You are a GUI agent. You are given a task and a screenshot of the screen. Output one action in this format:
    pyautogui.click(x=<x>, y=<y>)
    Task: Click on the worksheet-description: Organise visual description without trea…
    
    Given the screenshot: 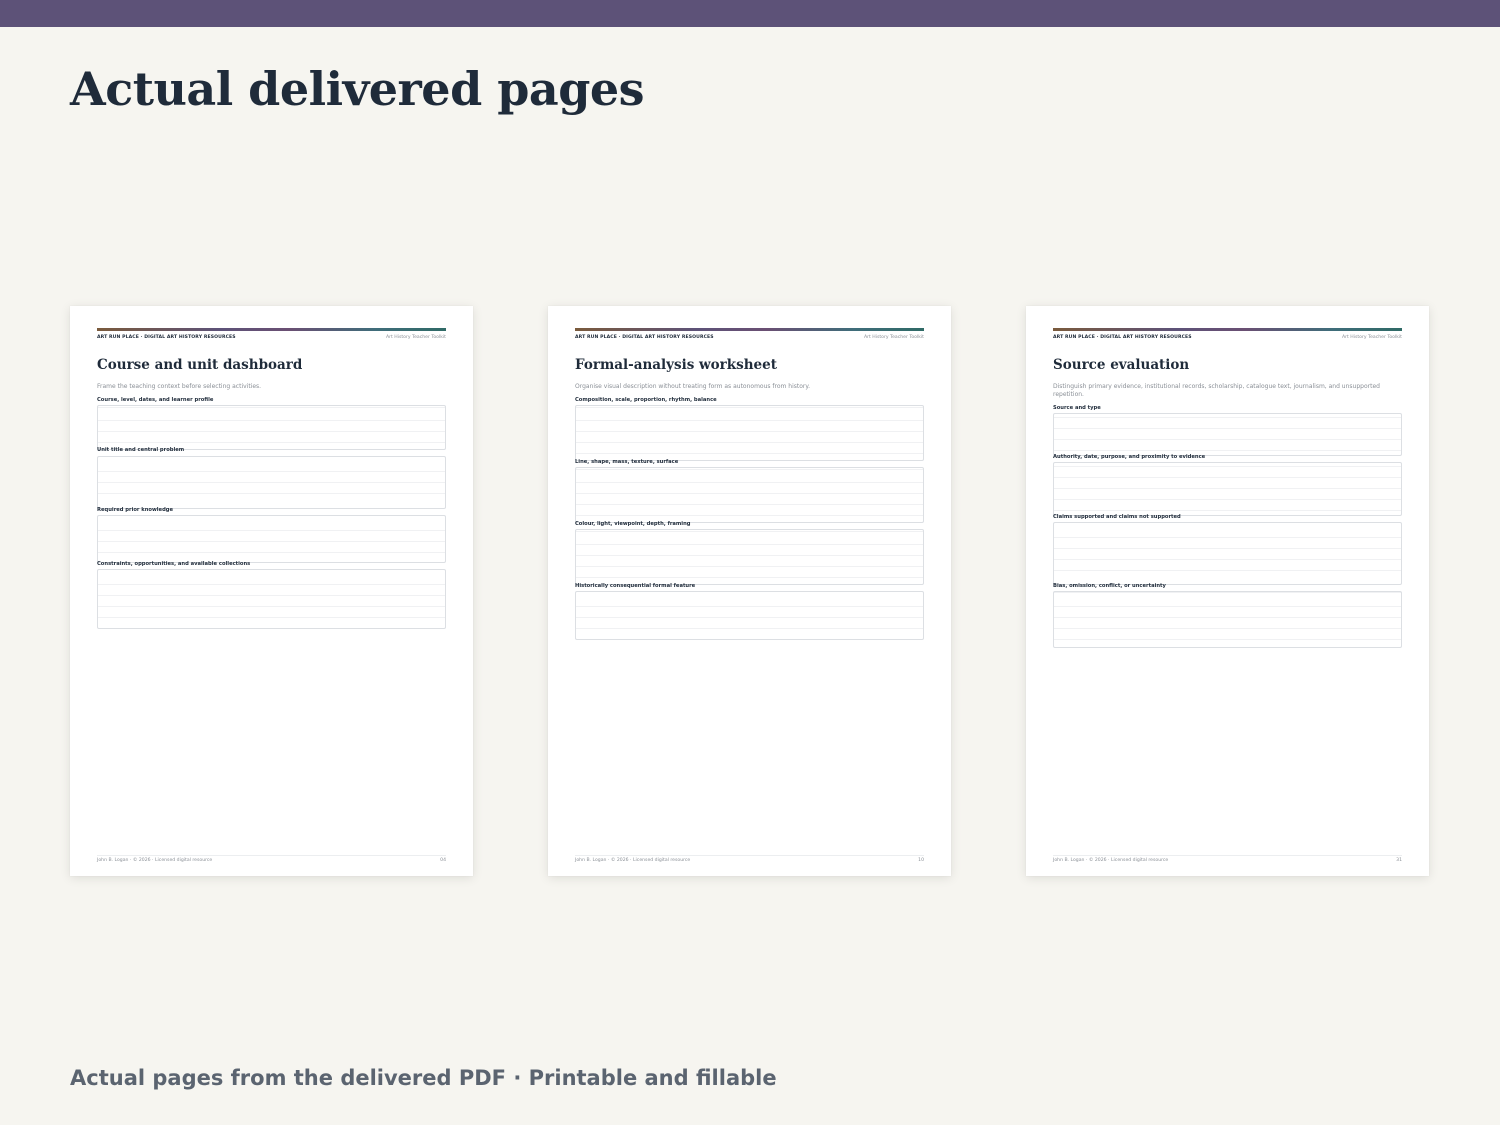 What is the action you would take?
    pyautogui.click(x=692, y=386)
    